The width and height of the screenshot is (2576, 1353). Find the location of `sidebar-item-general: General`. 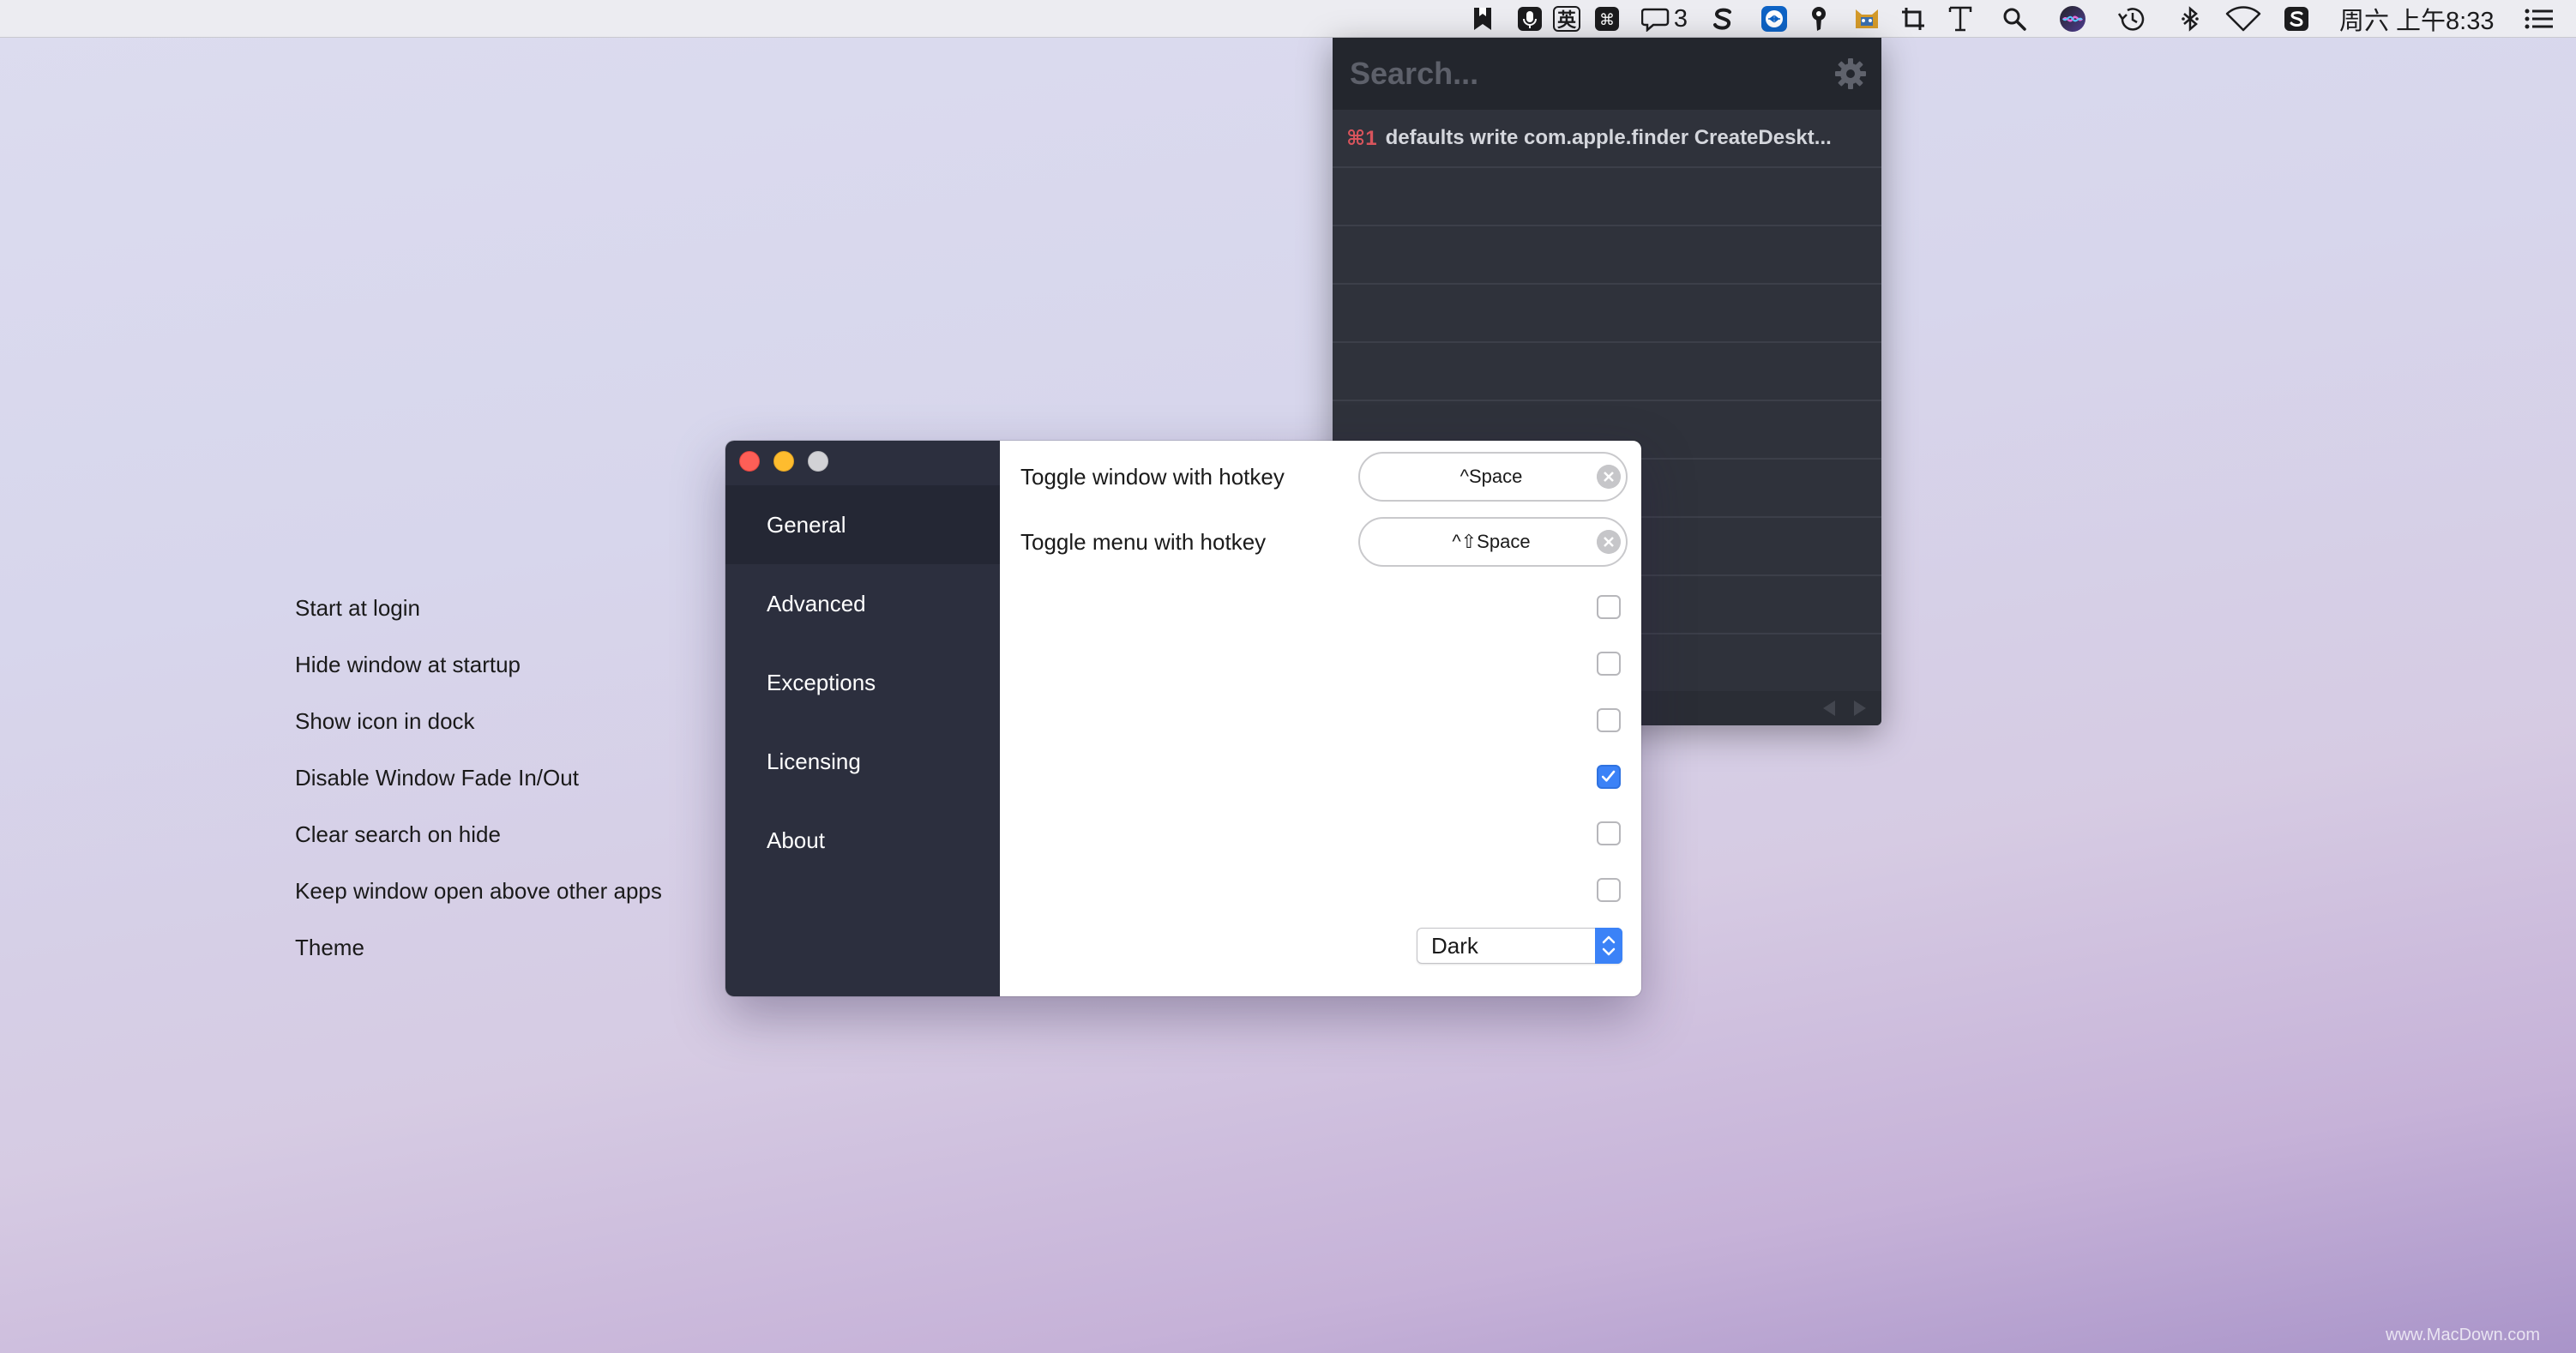

sidebar-item-general: General is located at coordinates (862, 524).